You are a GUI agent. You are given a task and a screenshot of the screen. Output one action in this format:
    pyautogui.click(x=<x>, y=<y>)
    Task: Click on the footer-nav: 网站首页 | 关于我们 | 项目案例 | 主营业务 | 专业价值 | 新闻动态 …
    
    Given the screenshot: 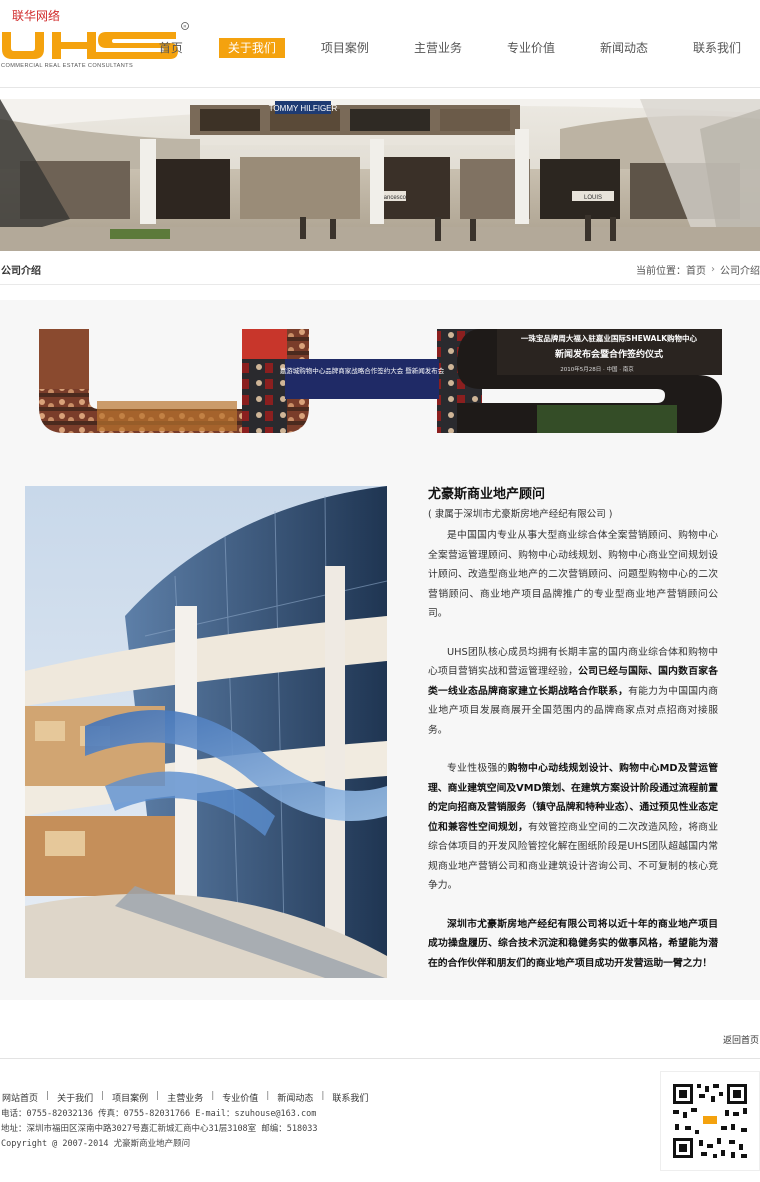 What is the action you would take?
    pyautogui.click(x=185, y=1097)
    